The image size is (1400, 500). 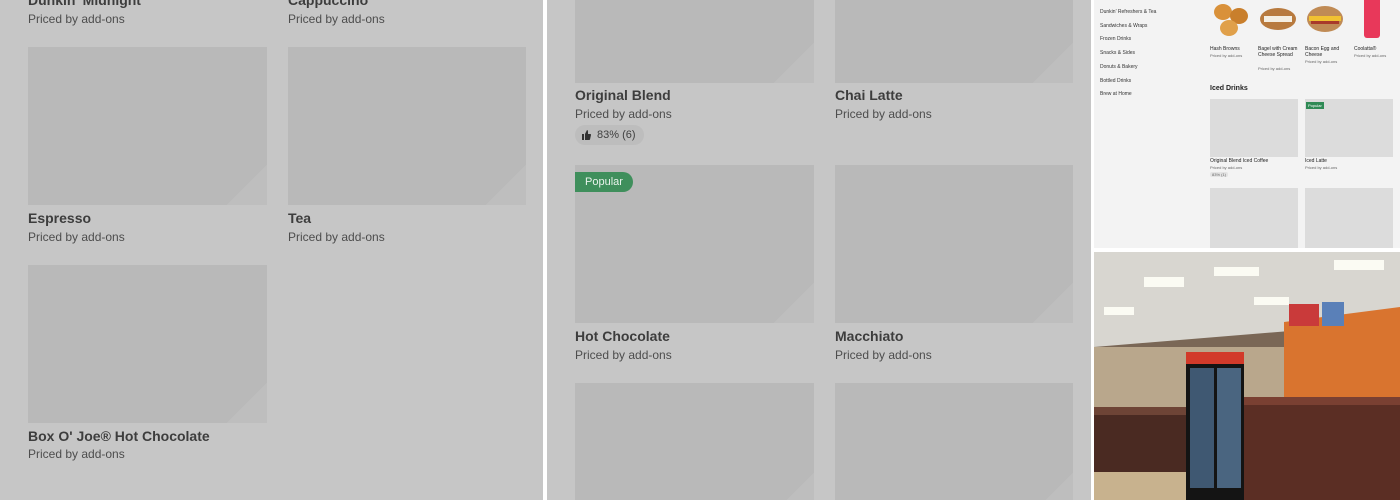 What do you see at coordinates (1117, 53) in the screenshot?
I see `category-link: Snacks & Sides` at bounding box center [1117, 53].